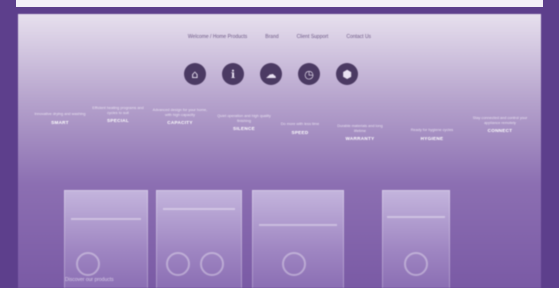 The width and height of the screenshot is (559, 288). Describe the element at coordinates (89, 280) in the screenshot. I see `products-caption: Discover our products` at that location.